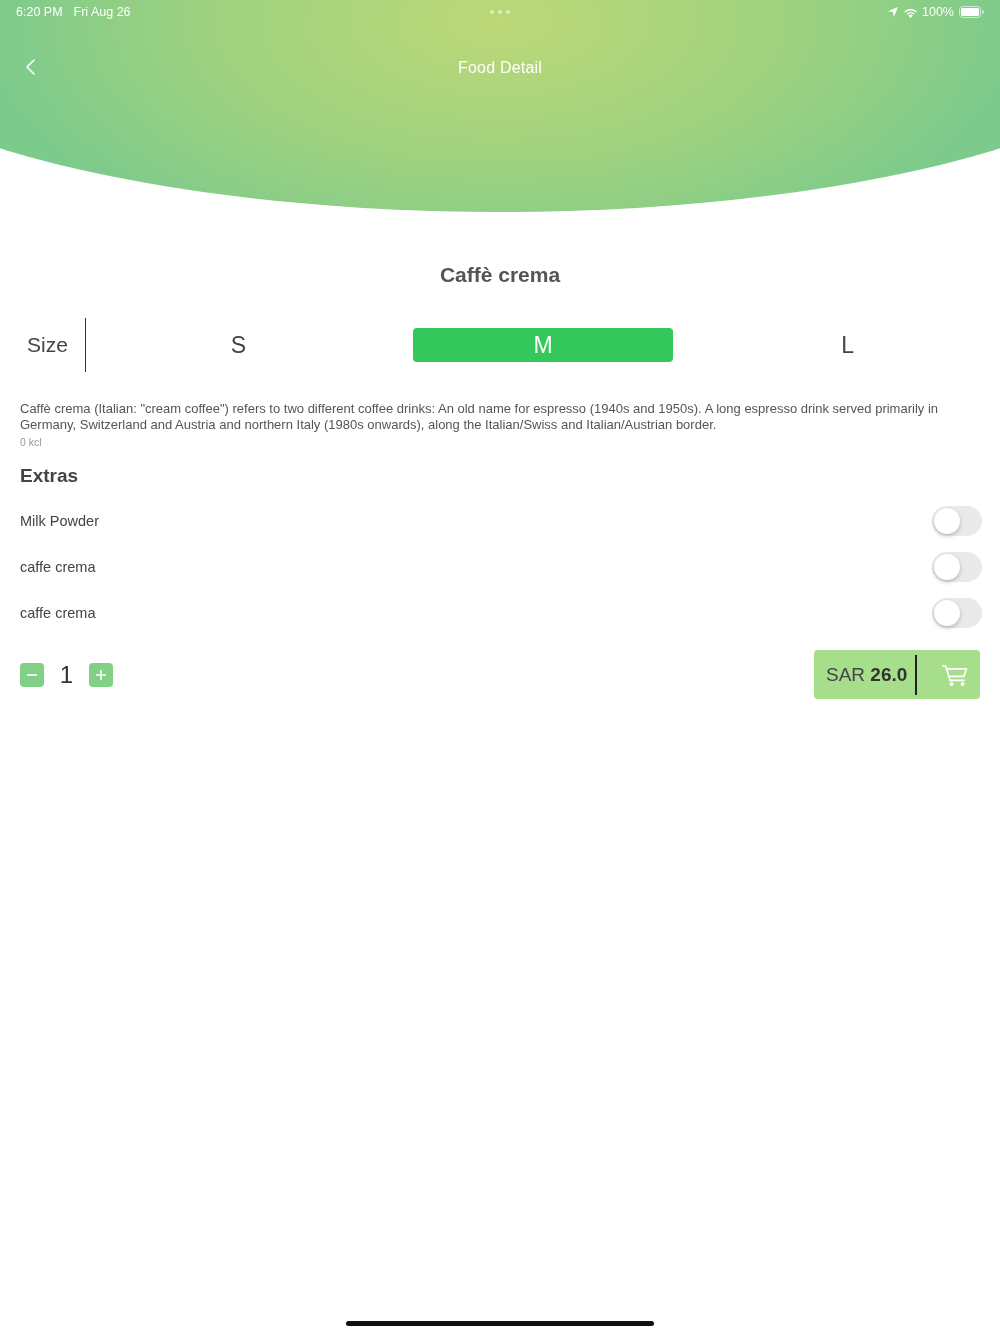 The height and width of the screenshot is (1334, 1000). I want to click on home-indicator, so click(500, 1323).